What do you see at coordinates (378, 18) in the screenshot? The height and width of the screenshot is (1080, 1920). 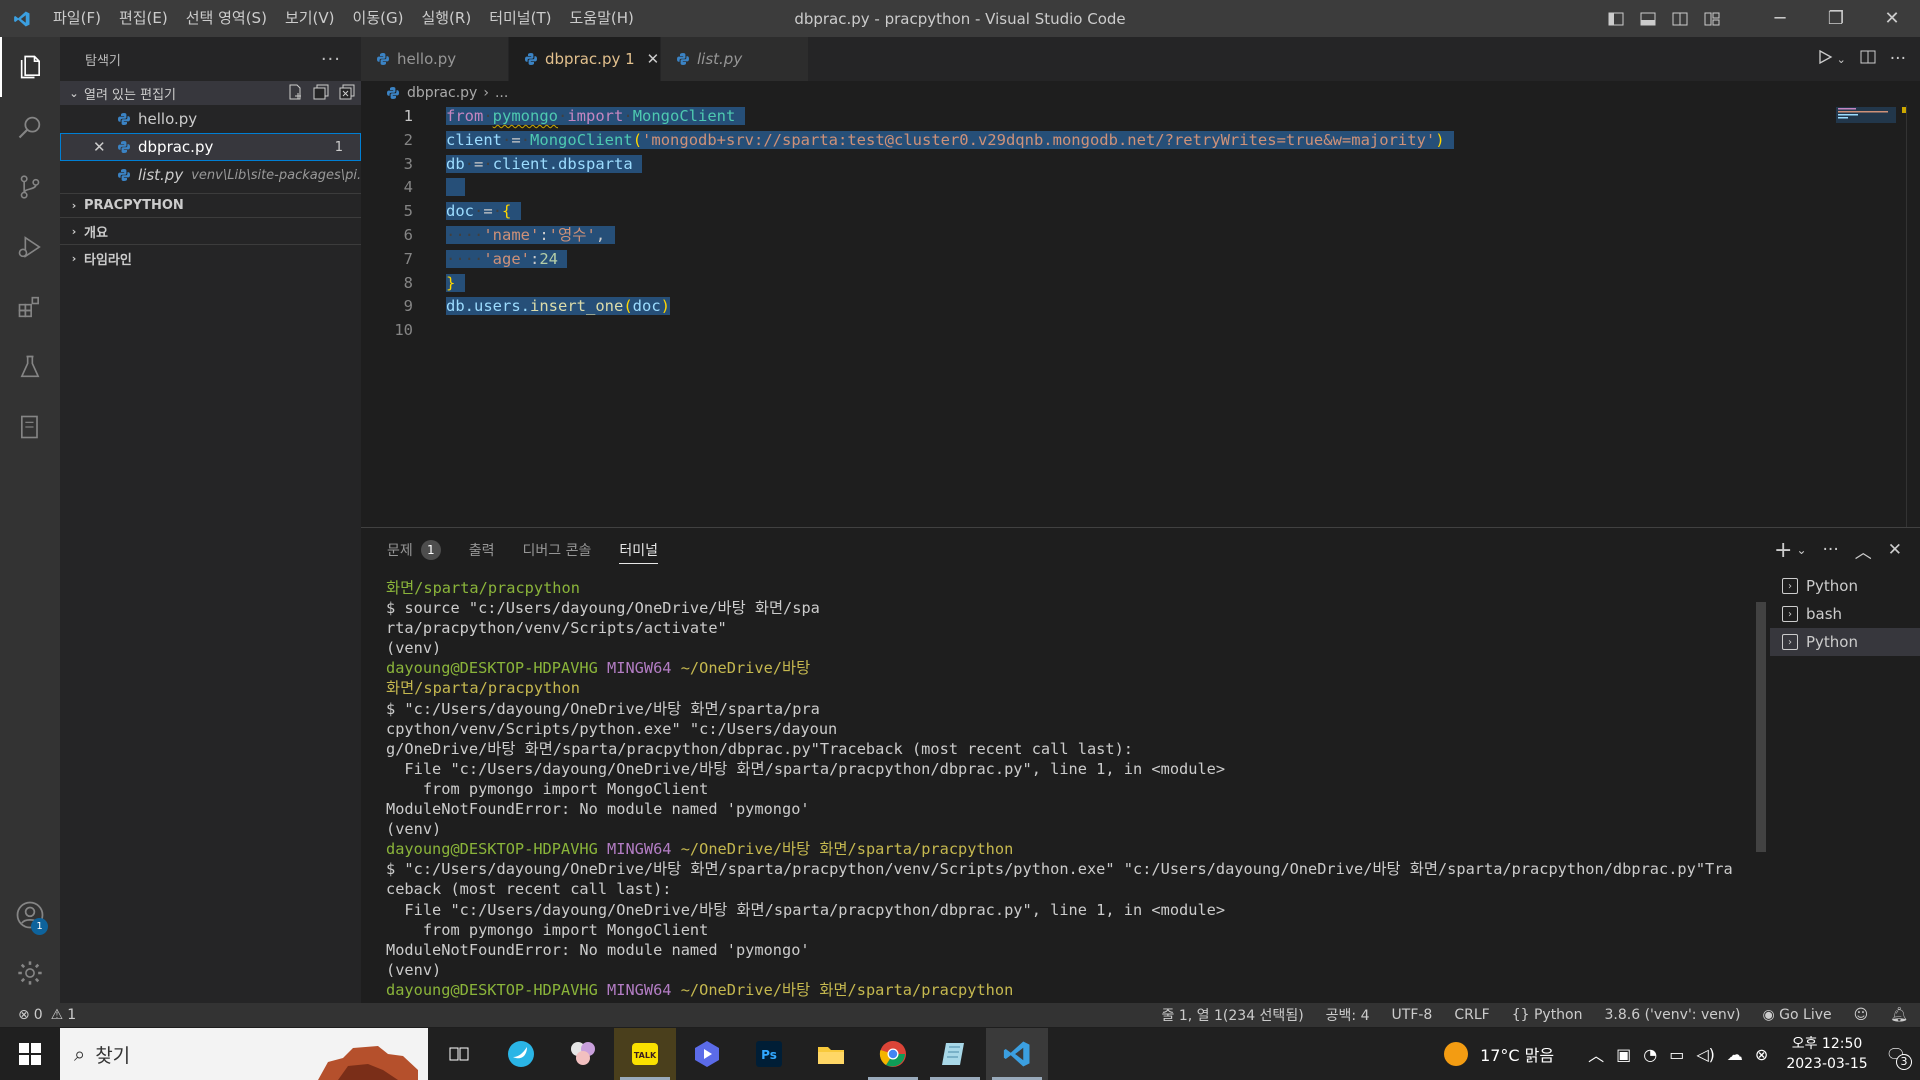 I see `menu-go: 이동(G)` at bounding box center [378, 18].